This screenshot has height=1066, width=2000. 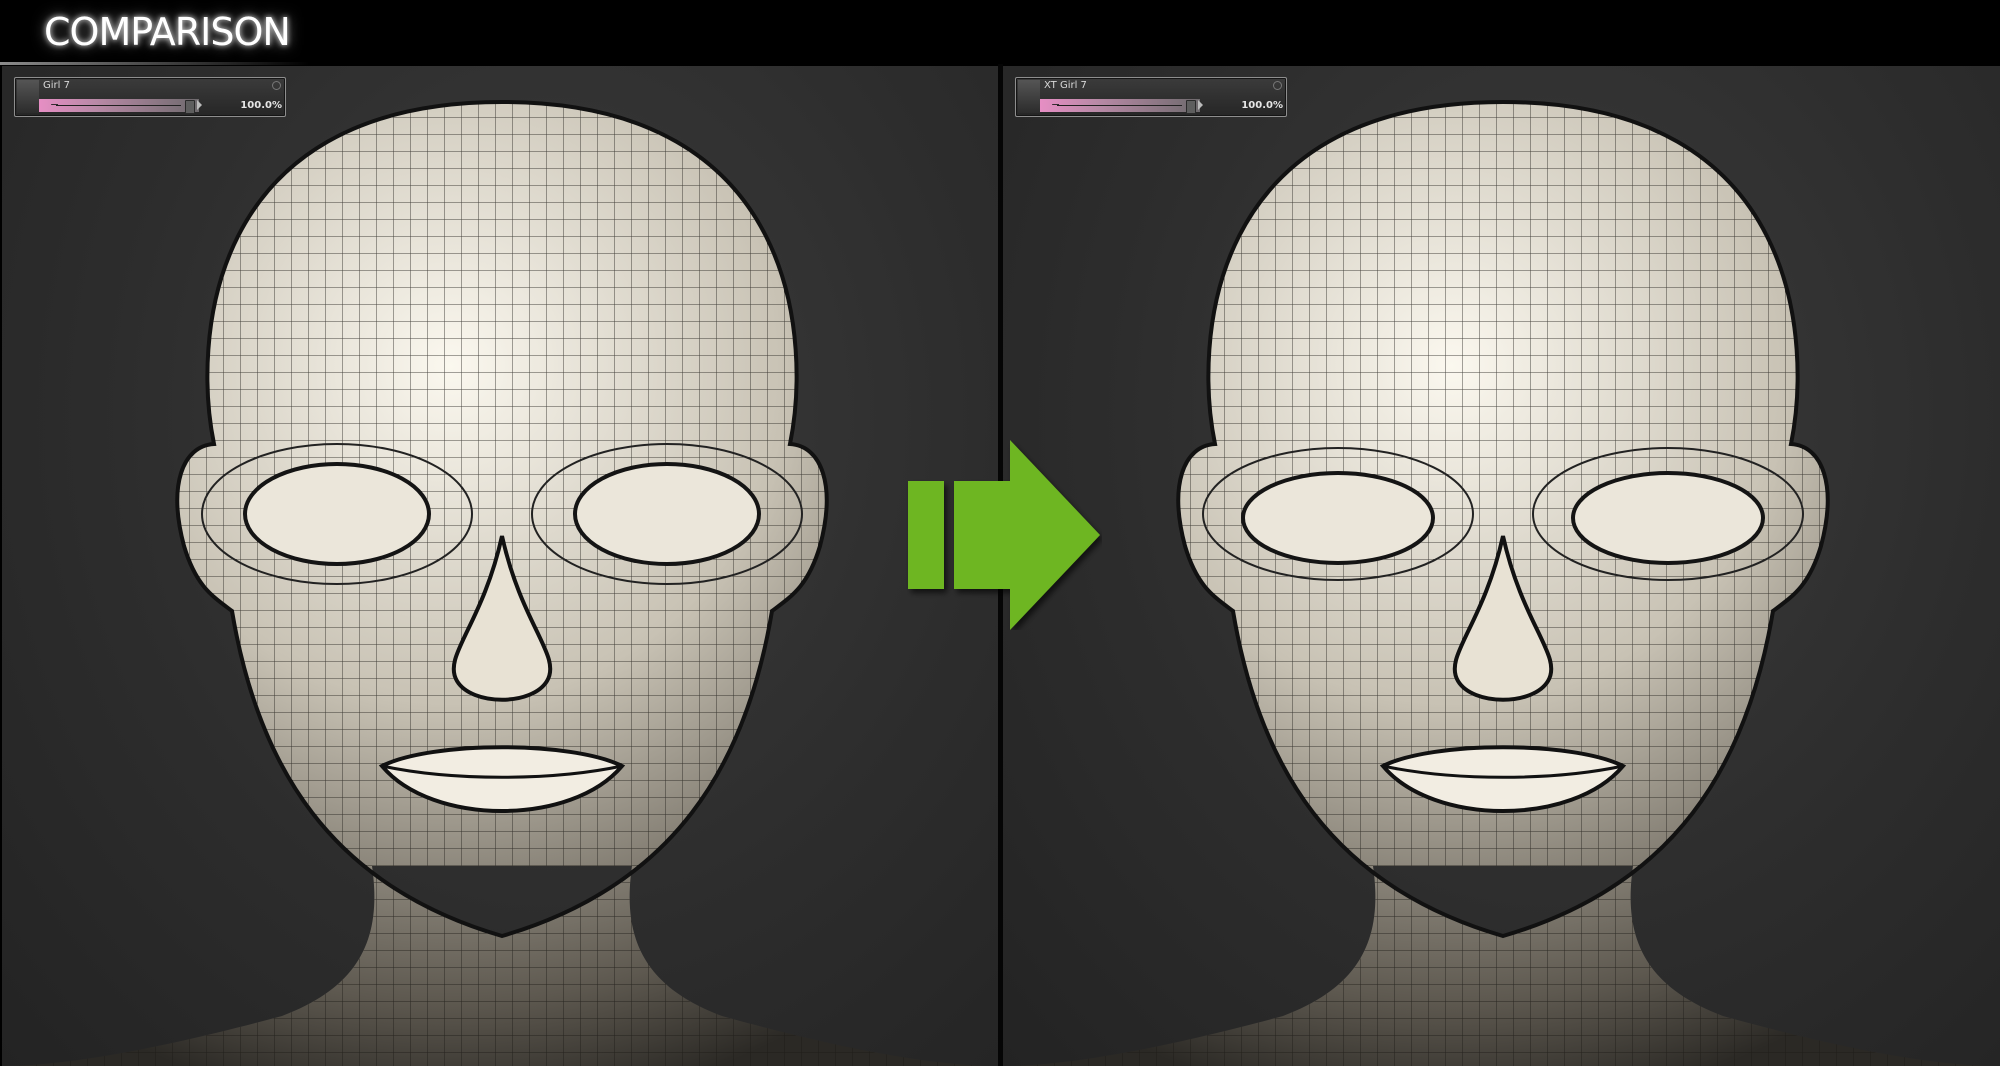 What do you see at coordinates (1065, 85) in the screenshot?
I see `morph-name: XT Girl 7` at bounding box center [1065, 85].